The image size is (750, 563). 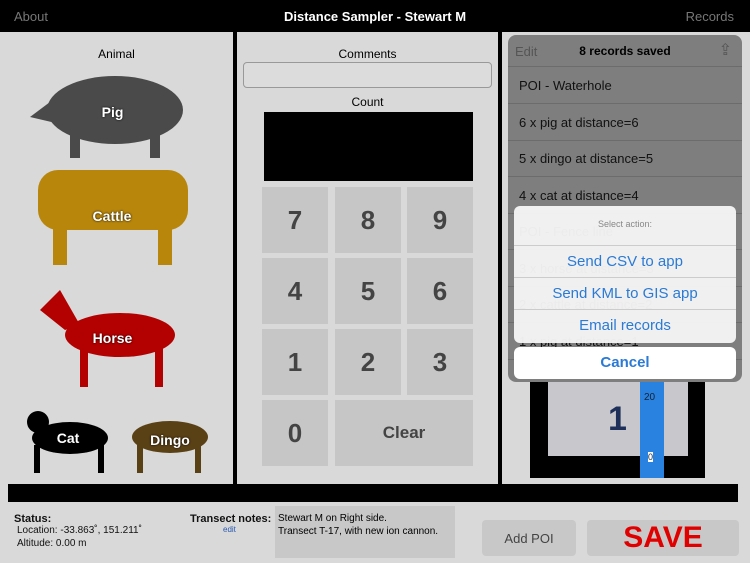 What do you see at coordinates (368, 146) in the screenshot?
I see `count-display` at bounding box center [368, 146].